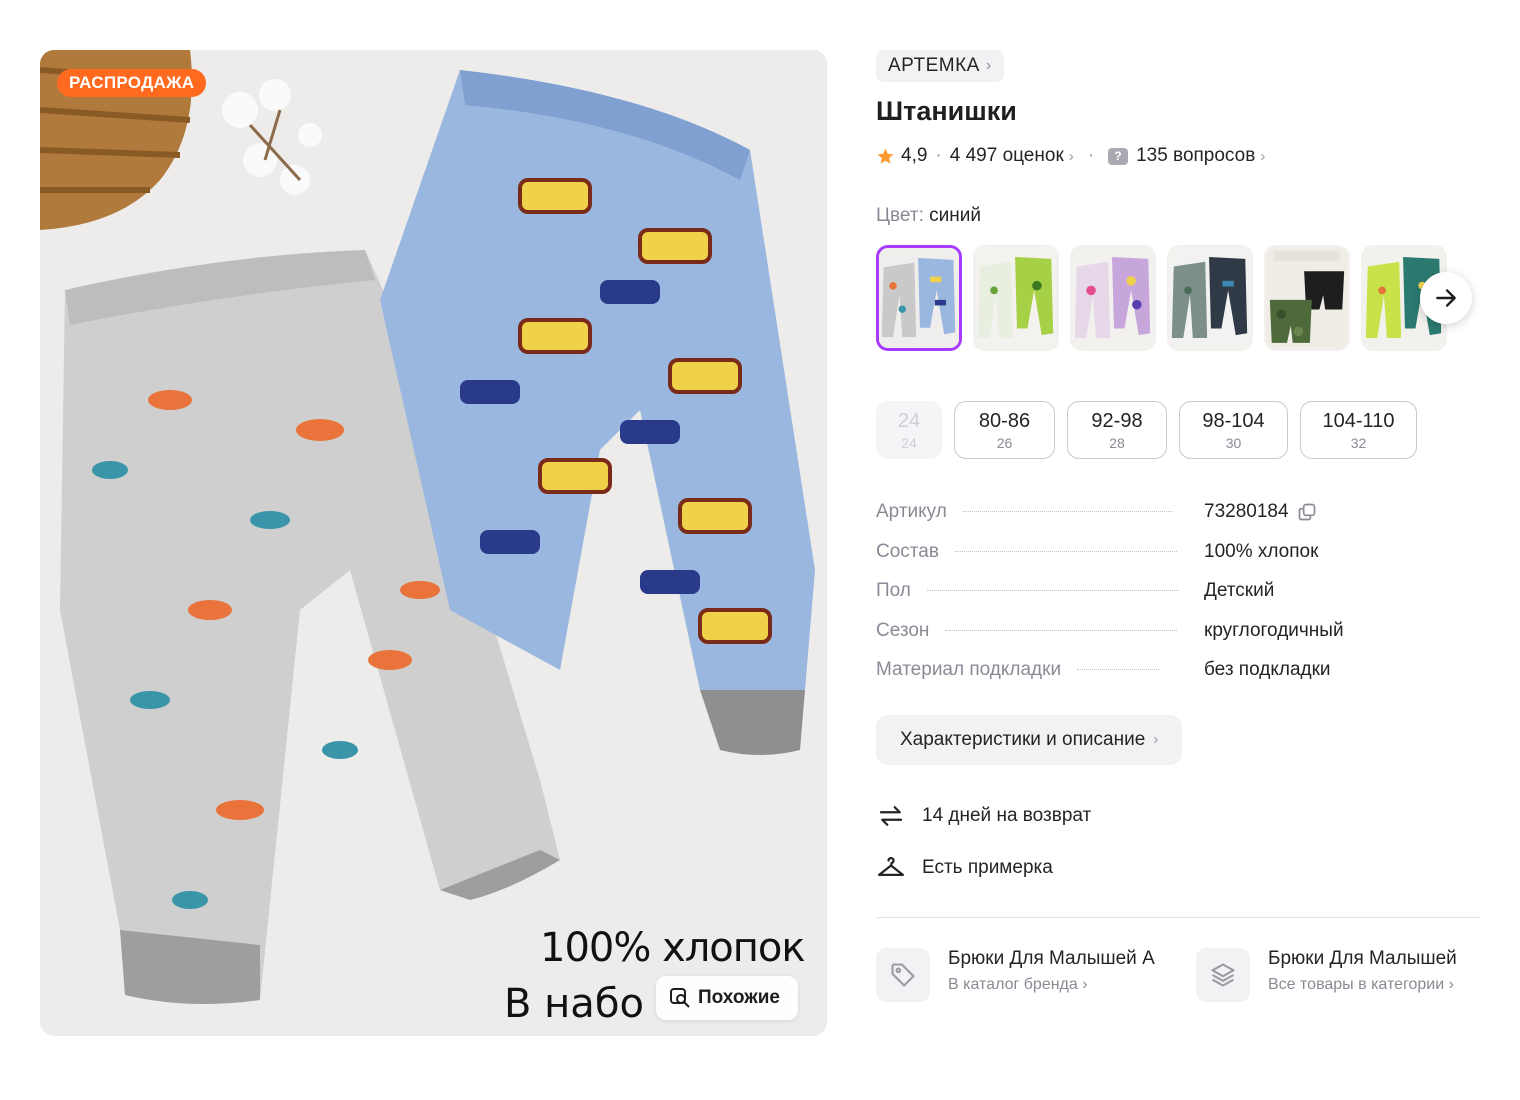  Describe the element at coordinates (1007, 156) in the screenshot. I see `reviews-link: 4 497 оценок` at that location.